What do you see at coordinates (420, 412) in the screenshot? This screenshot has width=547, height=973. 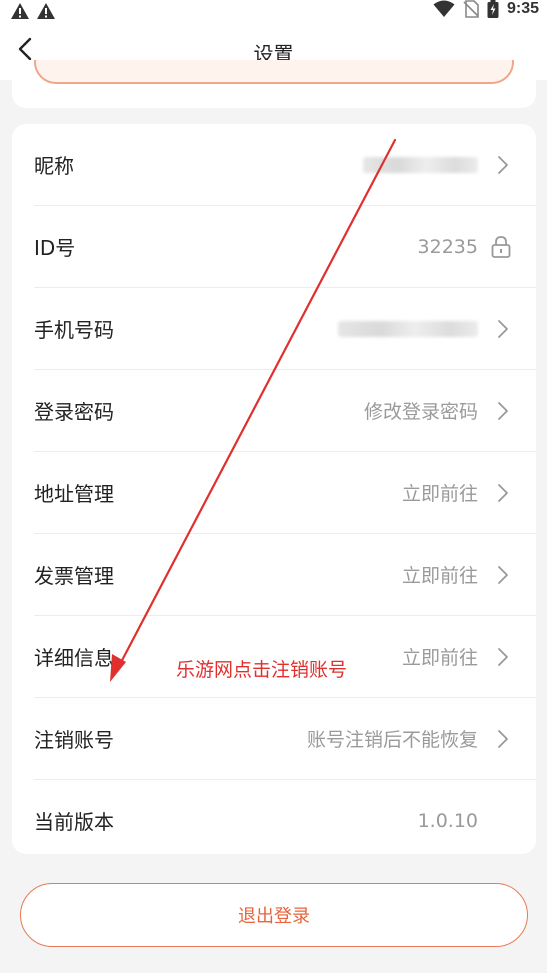 I see `row-value: 修改登录密码` at bounding box center [420, 412].